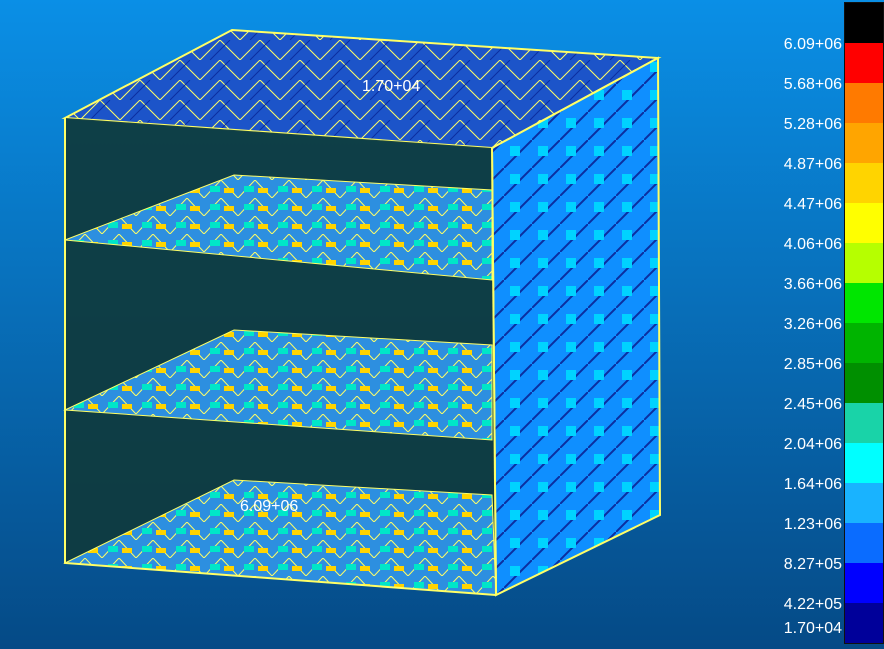 The height and width of the screenshot is (649, 884). I want to click on legend-label-11: 2.04+06, so click(812, 444).